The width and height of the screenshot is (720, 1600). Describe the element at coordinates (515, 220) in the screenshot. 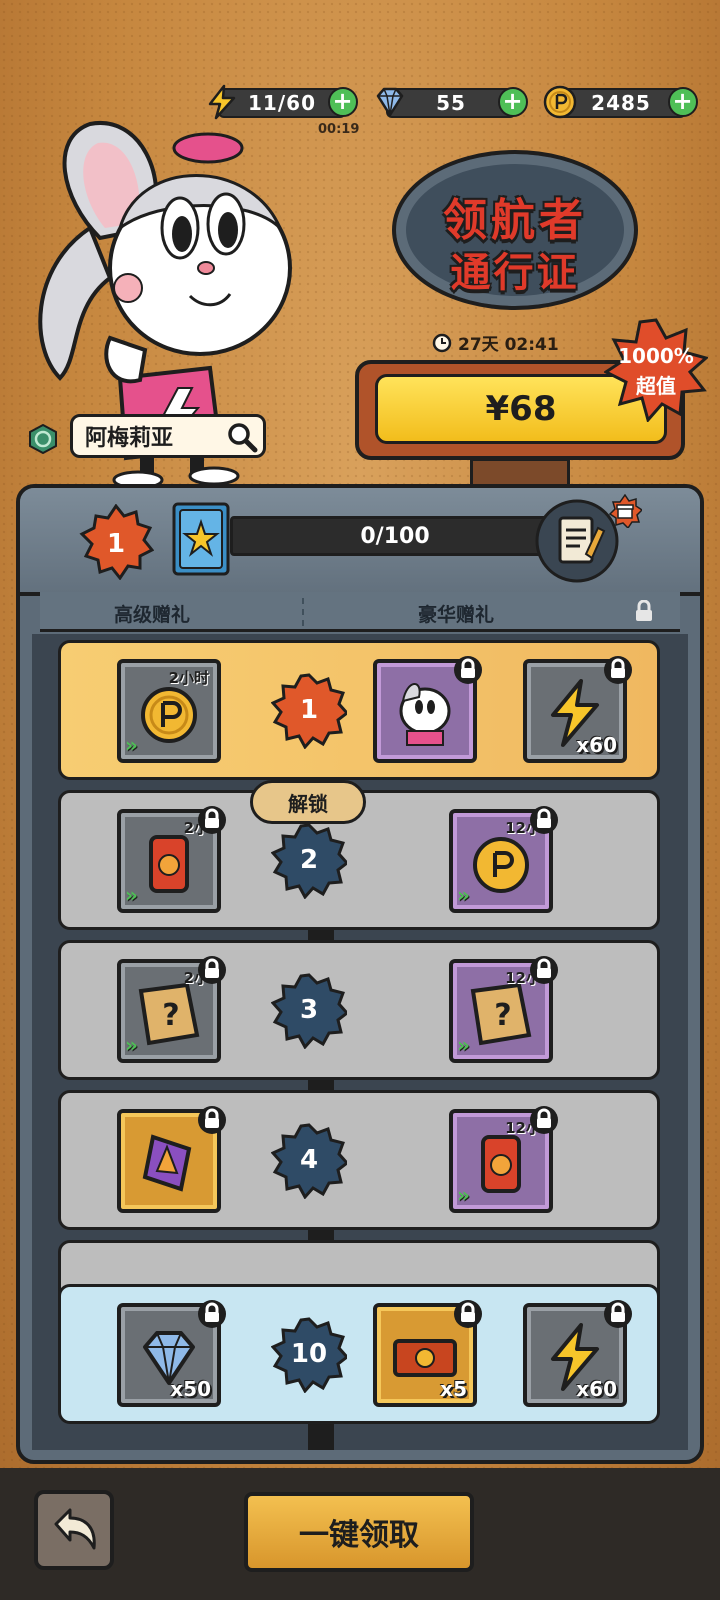

I see `title-line-1: 领航者` at that location.